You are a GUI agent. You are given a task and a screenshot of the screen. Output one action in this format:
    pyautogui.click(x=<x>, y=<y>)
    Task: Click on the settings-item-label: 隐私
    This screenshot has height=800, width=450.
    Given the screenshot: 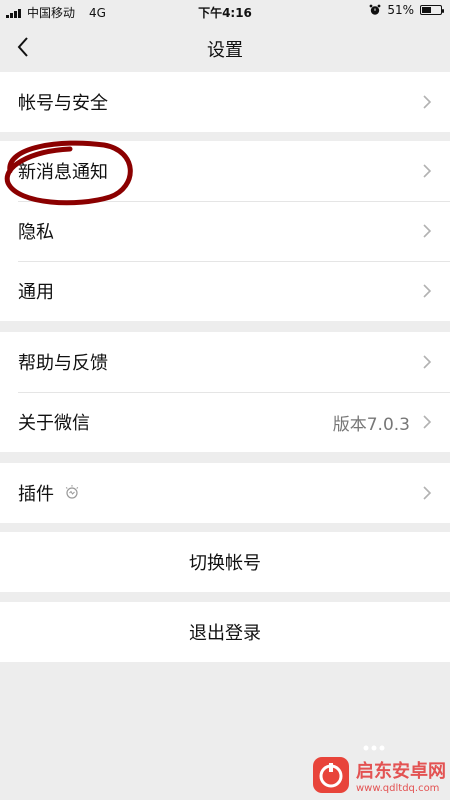 What is the action you would take?
    pyautogui.click(x=36, y=232)
    